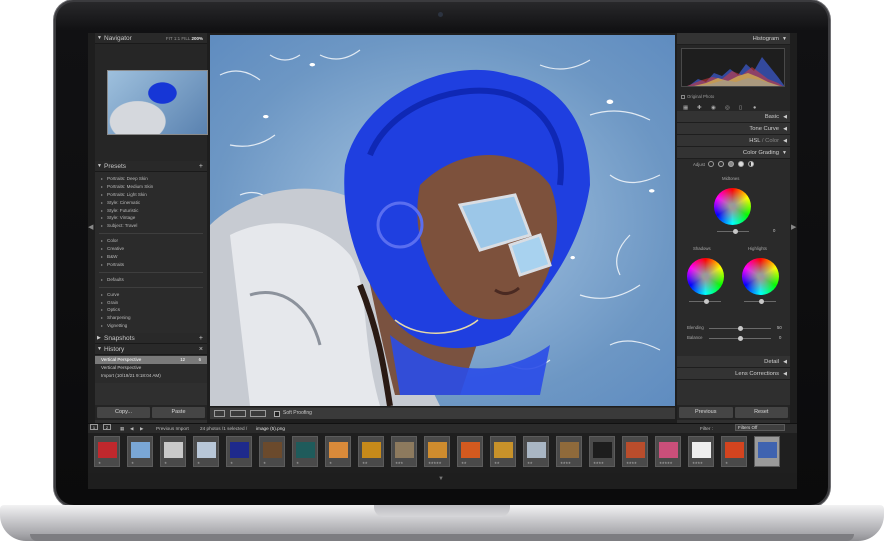 This screenshot has height=541, width=884. I want to click on histogram-header: Histogram ▼, so click(733, 39).